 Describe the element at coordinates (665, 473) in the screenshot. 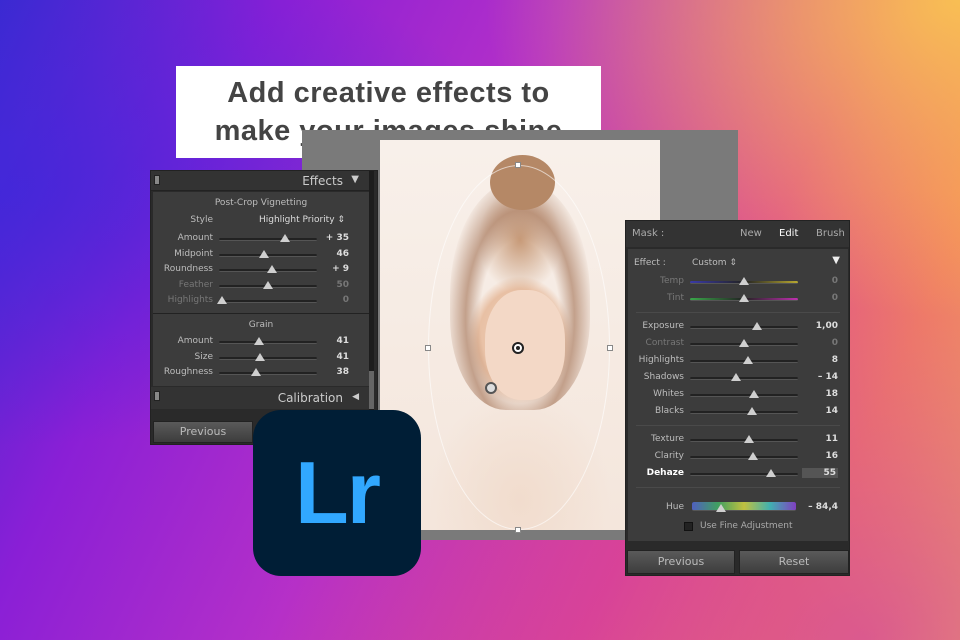

I see `slider-label: Dehaze` at that location.